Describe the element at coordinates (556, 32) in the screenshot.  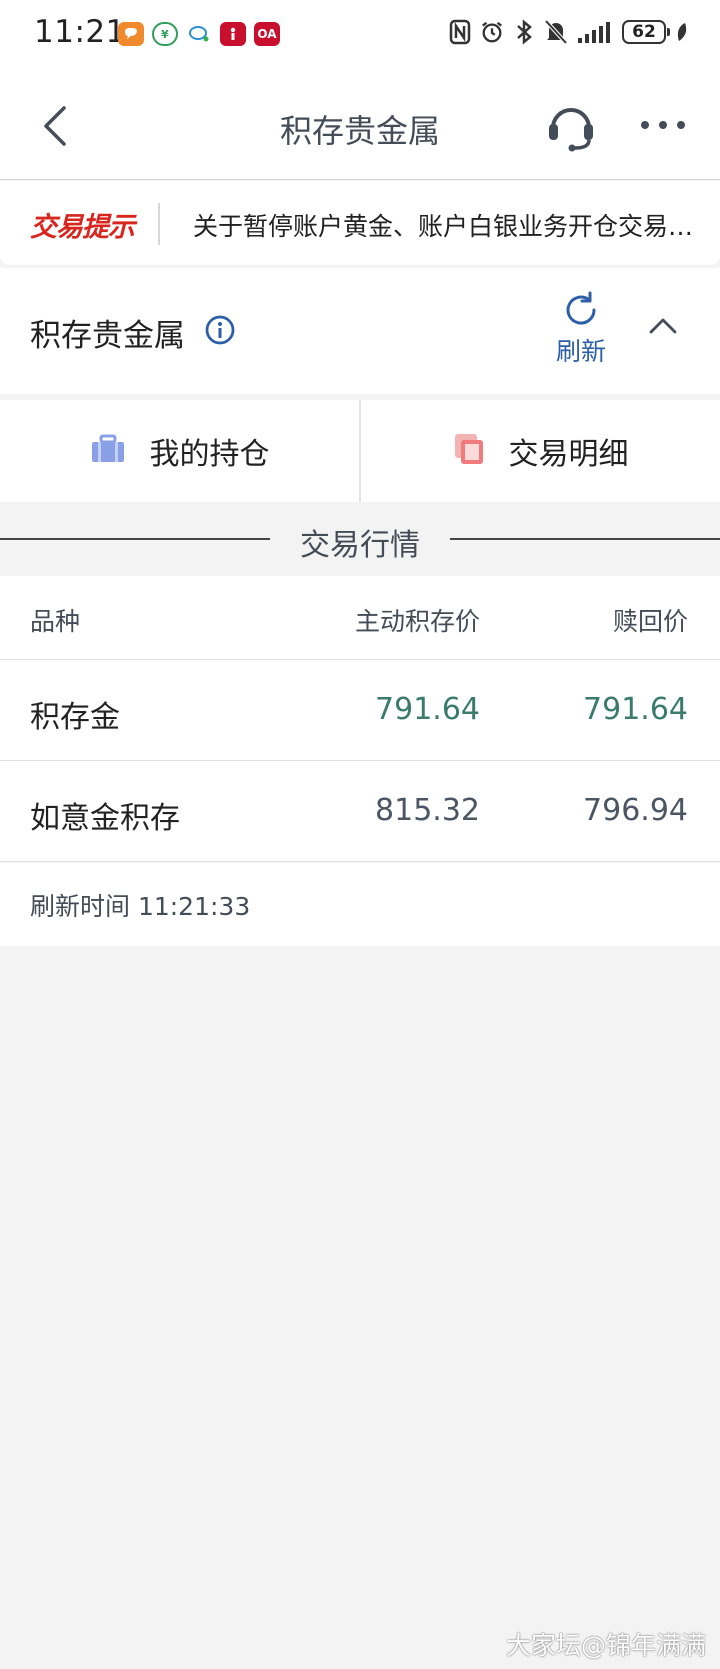
I see `mute-icon` at that location.